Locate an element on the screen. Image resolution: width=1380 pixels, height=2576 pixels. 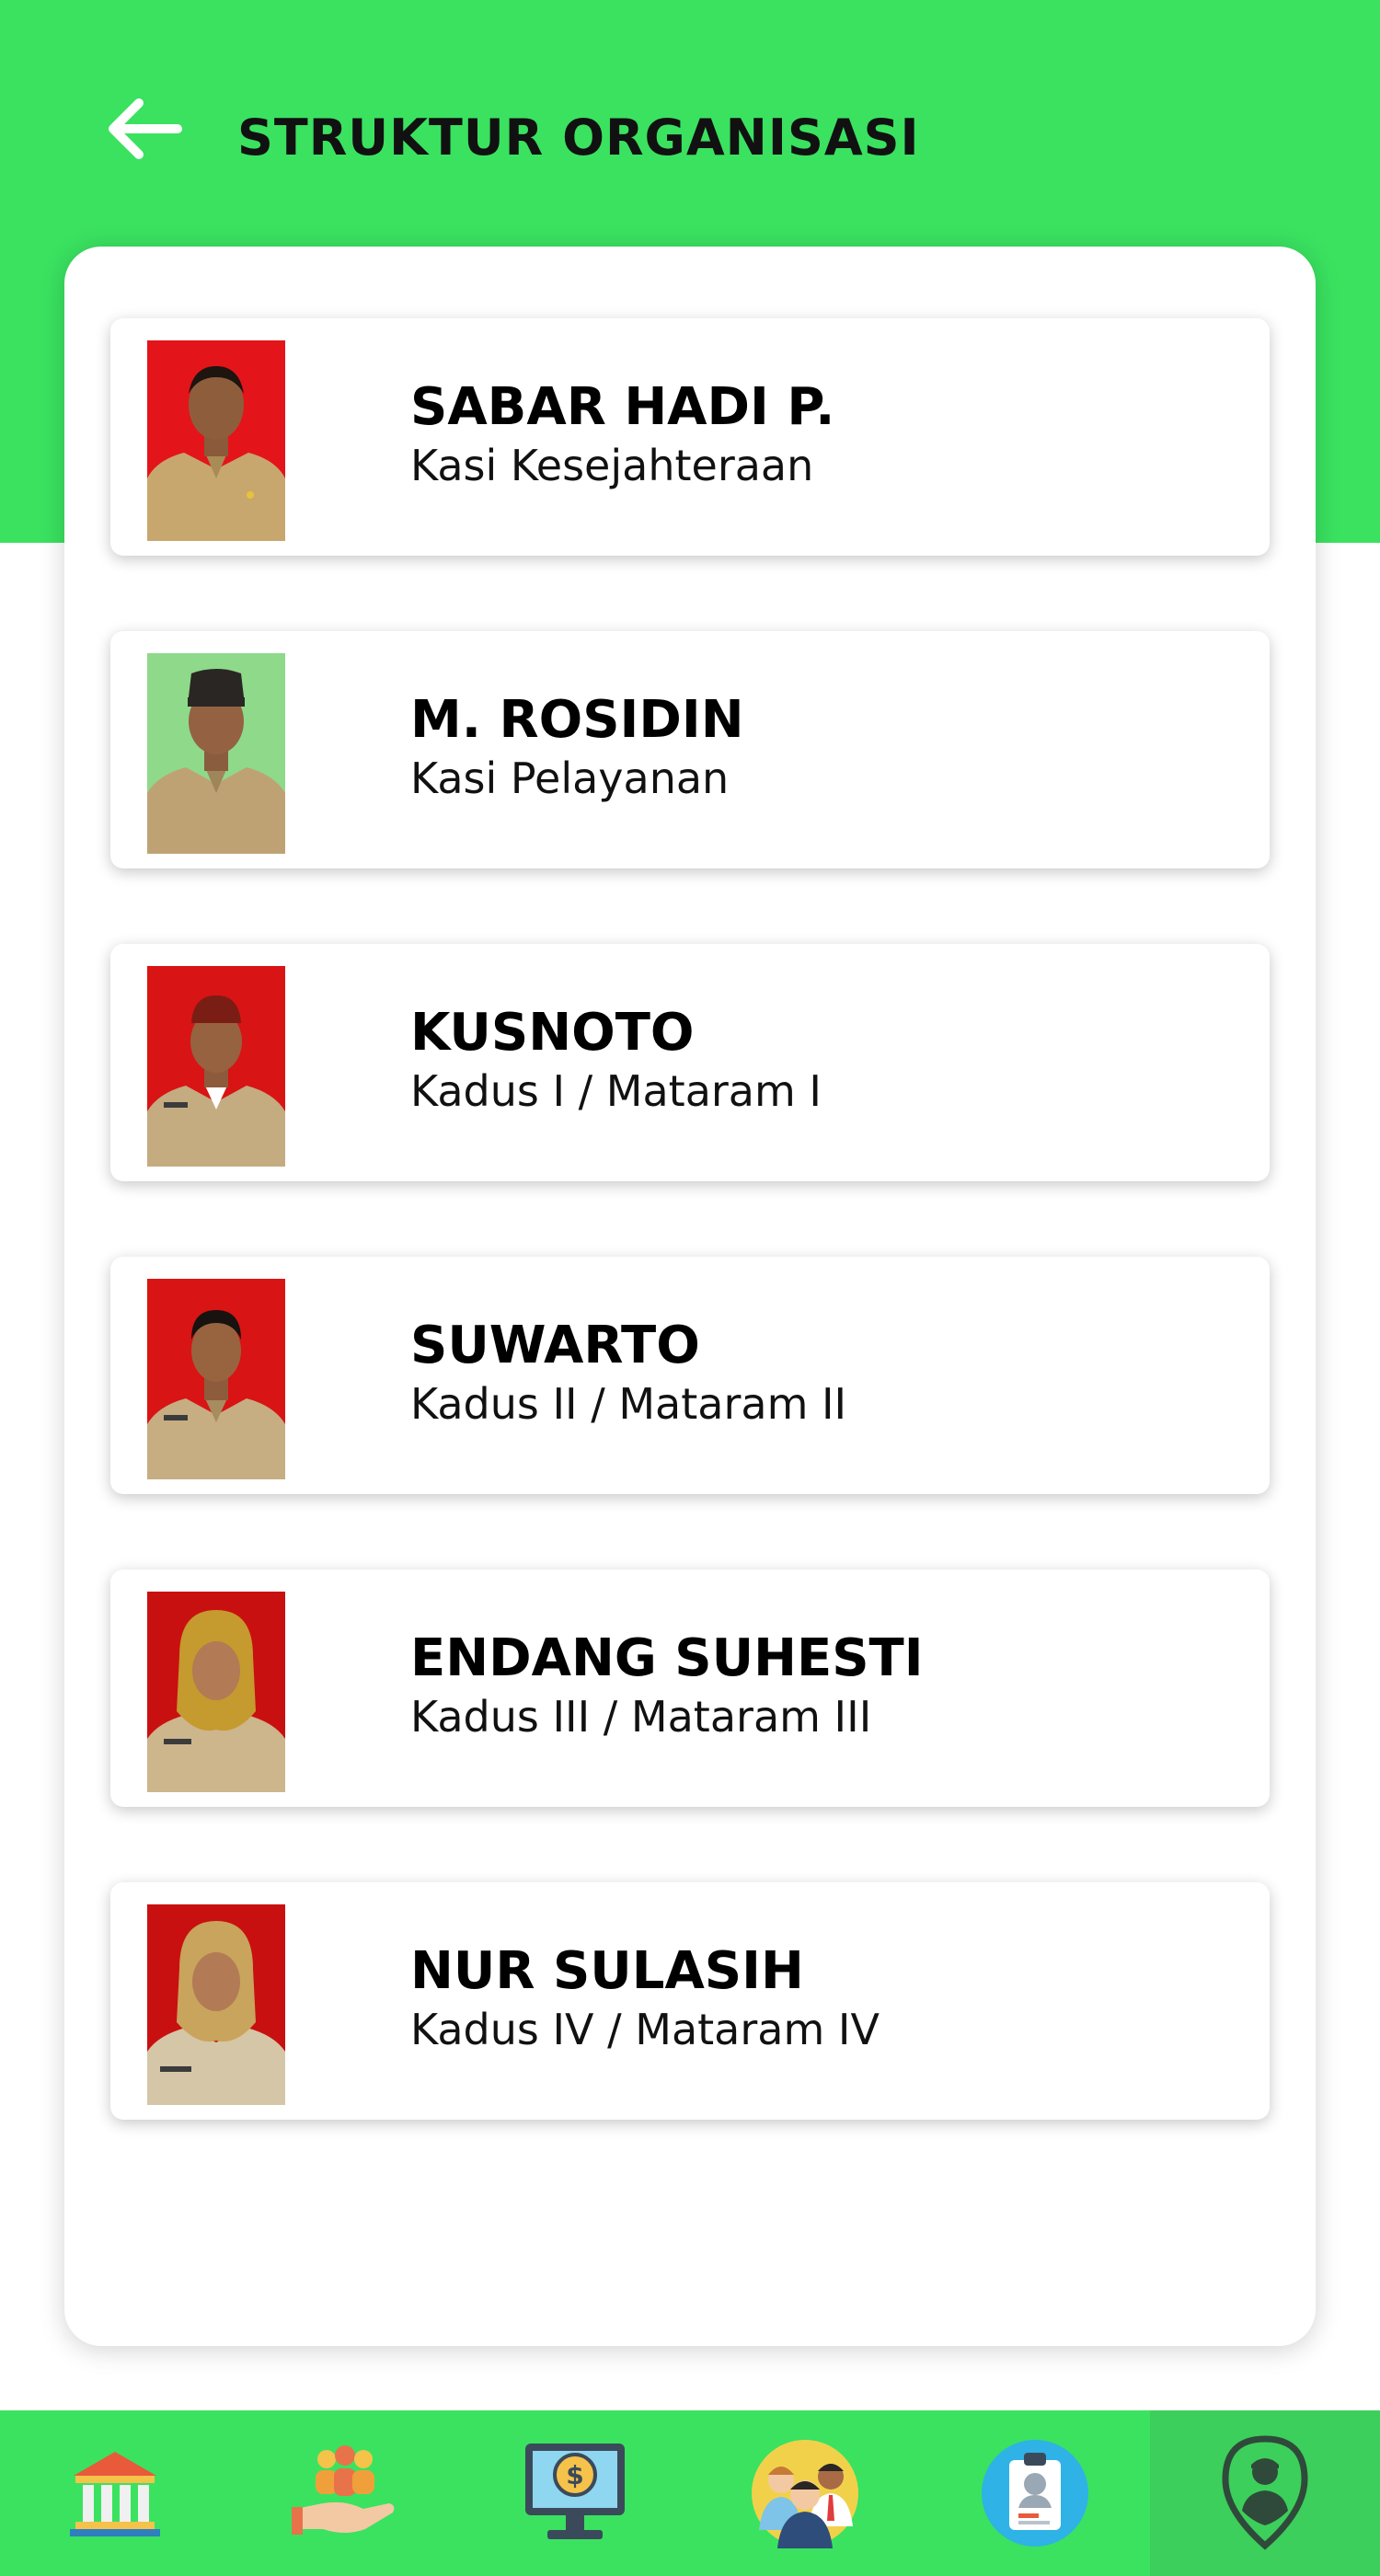
community-hand-icon is located at coordinates (343, 2490).